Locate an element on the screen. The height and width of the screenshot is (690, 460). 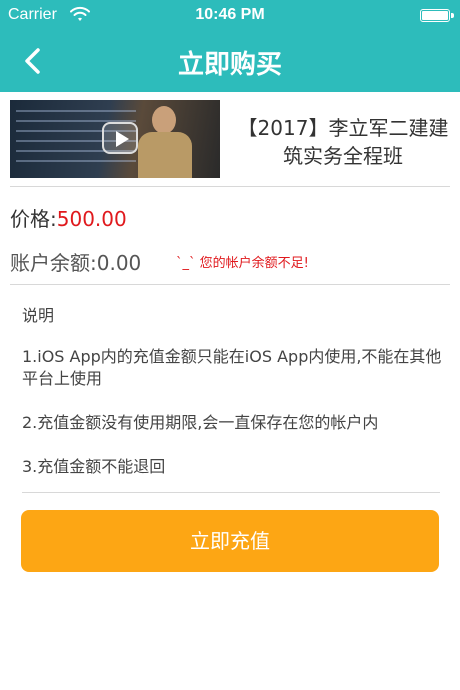
balance-row: 账户余额:0.00 is located at coordinates (75, 261).